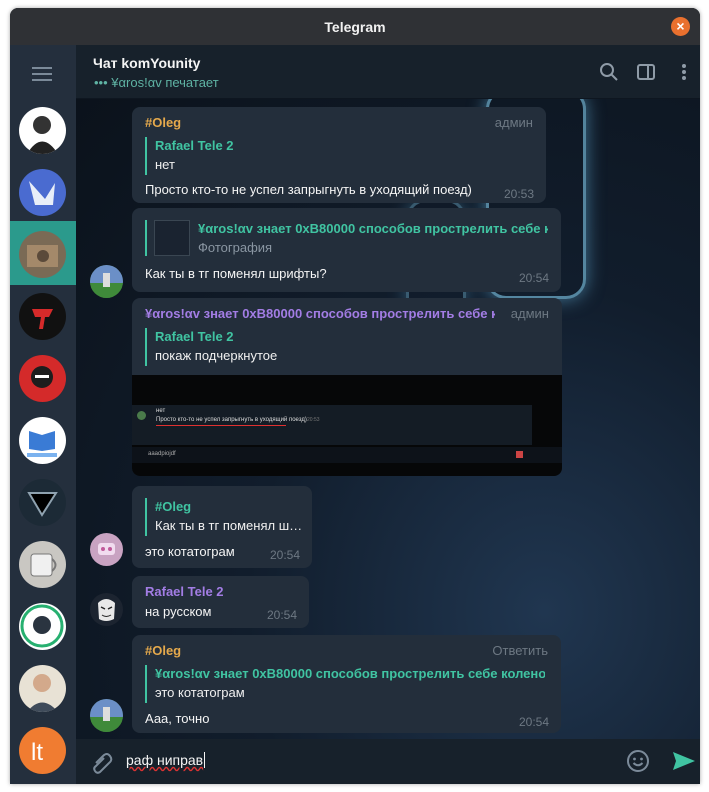 This screenshot has height=792, width=709. I want to click on reply-quote: Rafael Tele 2 покаж подчеркнутое, so click(335, 347).